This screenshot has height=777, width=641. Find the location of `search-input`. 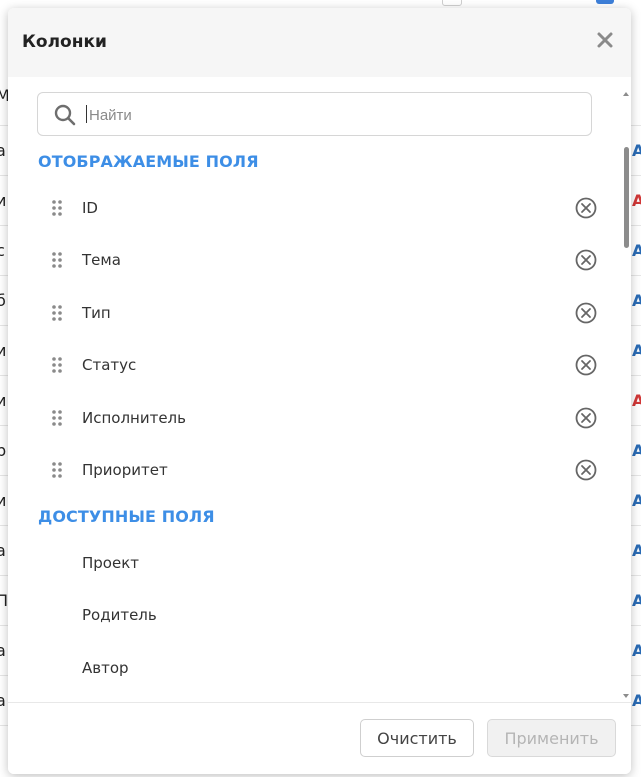

search-input is located at coordinates (329, 115).